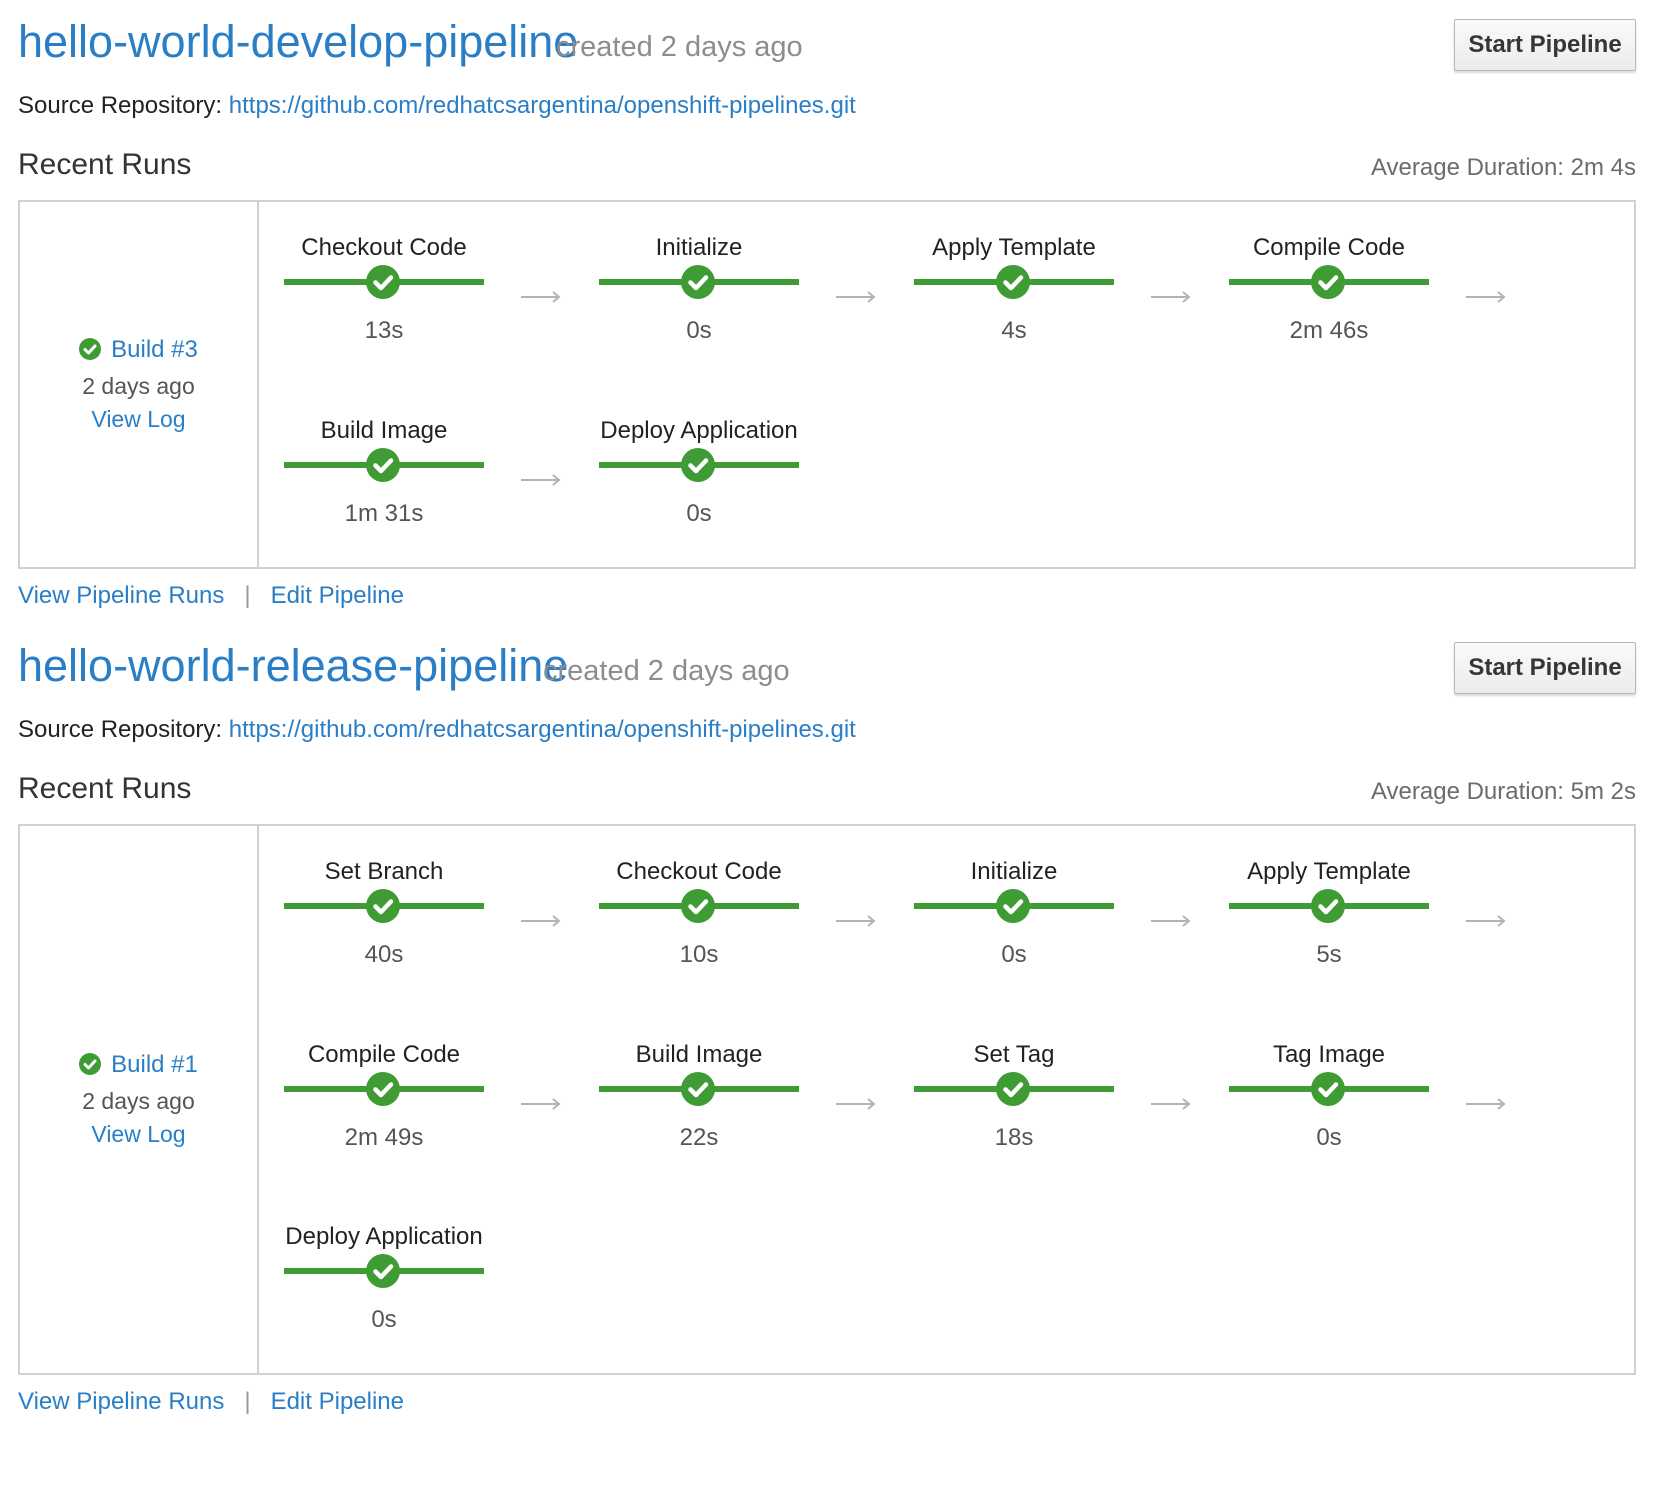 This screenshot has height=1512, width=1666. Describe the element at coordinates (1014, 330) in the screenshot. I see `stage-duration: 4s` at that location.